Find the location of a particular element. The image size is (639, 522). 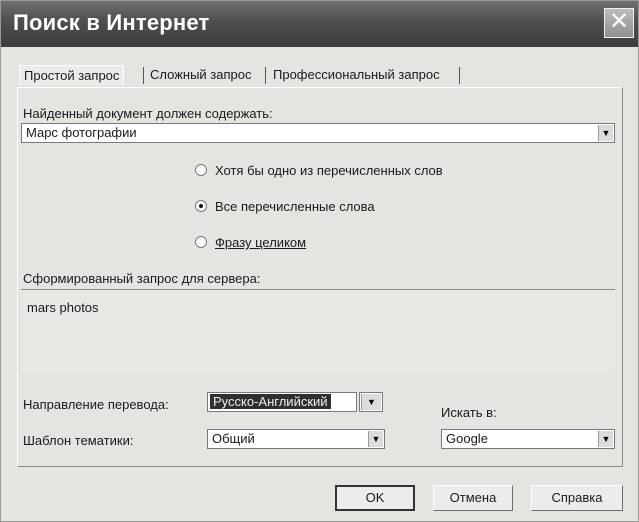

close-icon: ✕ is located at coordinates (619, 23).